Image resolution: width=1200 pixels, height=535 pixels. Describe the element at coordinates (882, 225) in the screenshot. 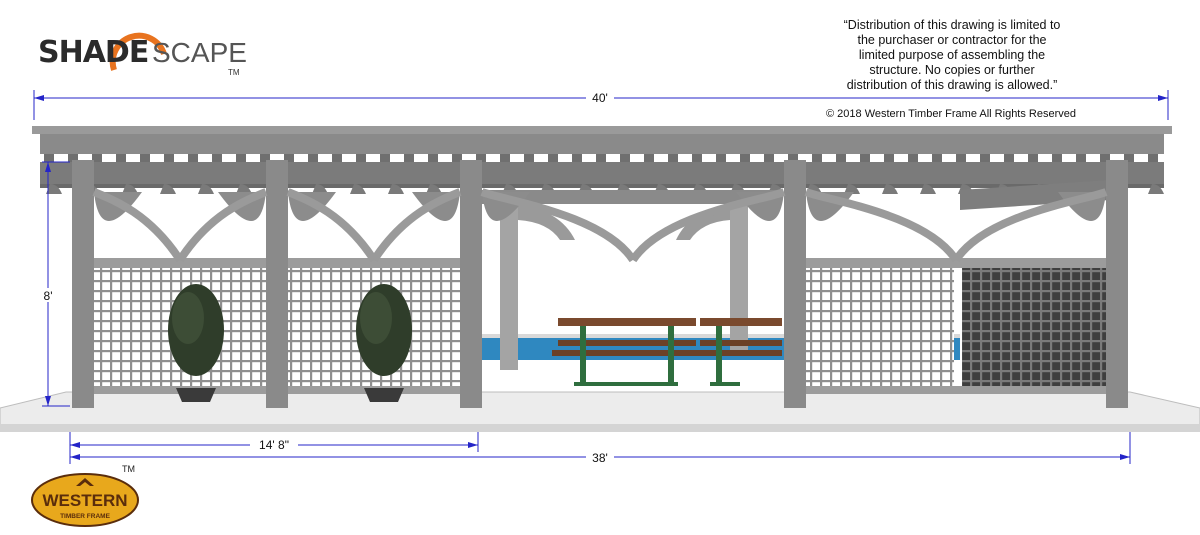

I see `arched-brace` at that location.